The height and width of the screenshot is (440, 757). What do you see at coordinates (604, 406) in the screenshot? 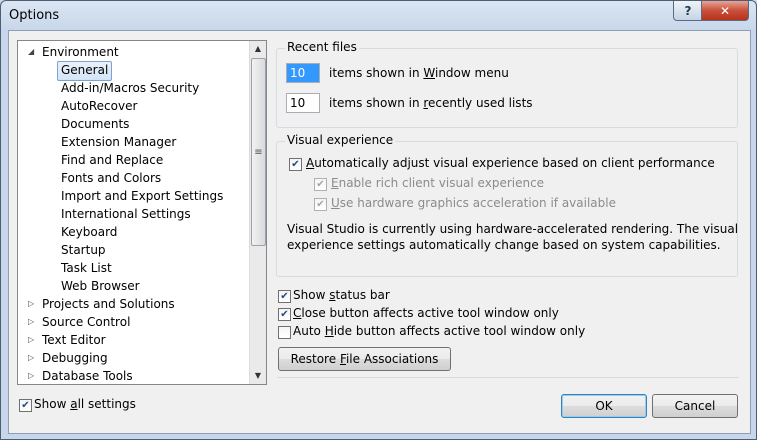
I see `ok-button: OK` at bounding box center [604, 406].